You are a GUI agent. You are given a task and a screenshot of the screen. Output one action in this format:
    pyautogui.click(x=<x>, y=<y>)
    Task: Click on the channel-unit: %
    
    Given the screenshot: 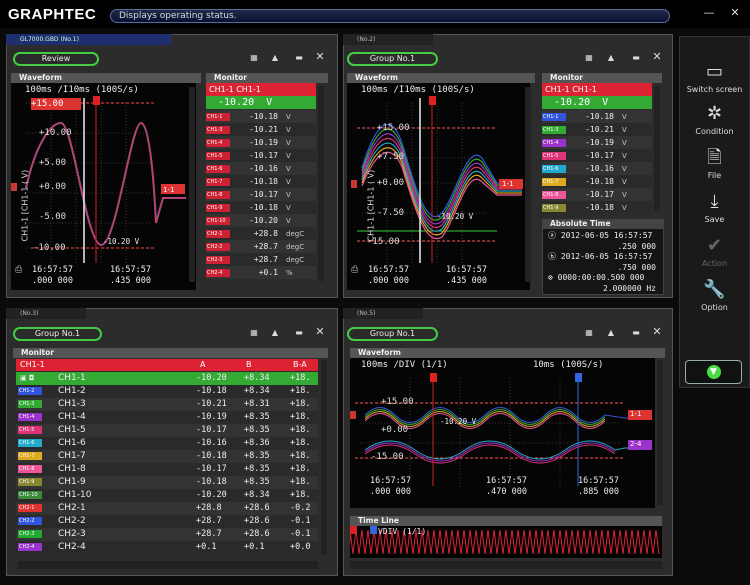 What is the action you would take?
    pyautogui.click(x=289, y=273)
    